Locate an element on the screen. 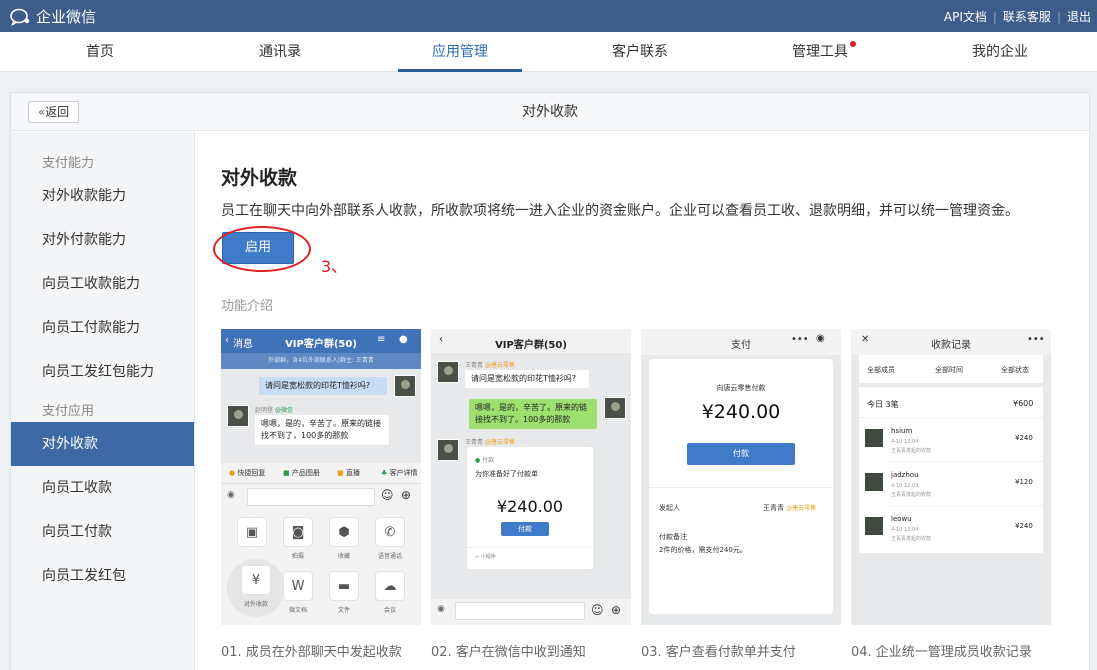  folder-icon: ▬ is located at coordinates (344, 586).